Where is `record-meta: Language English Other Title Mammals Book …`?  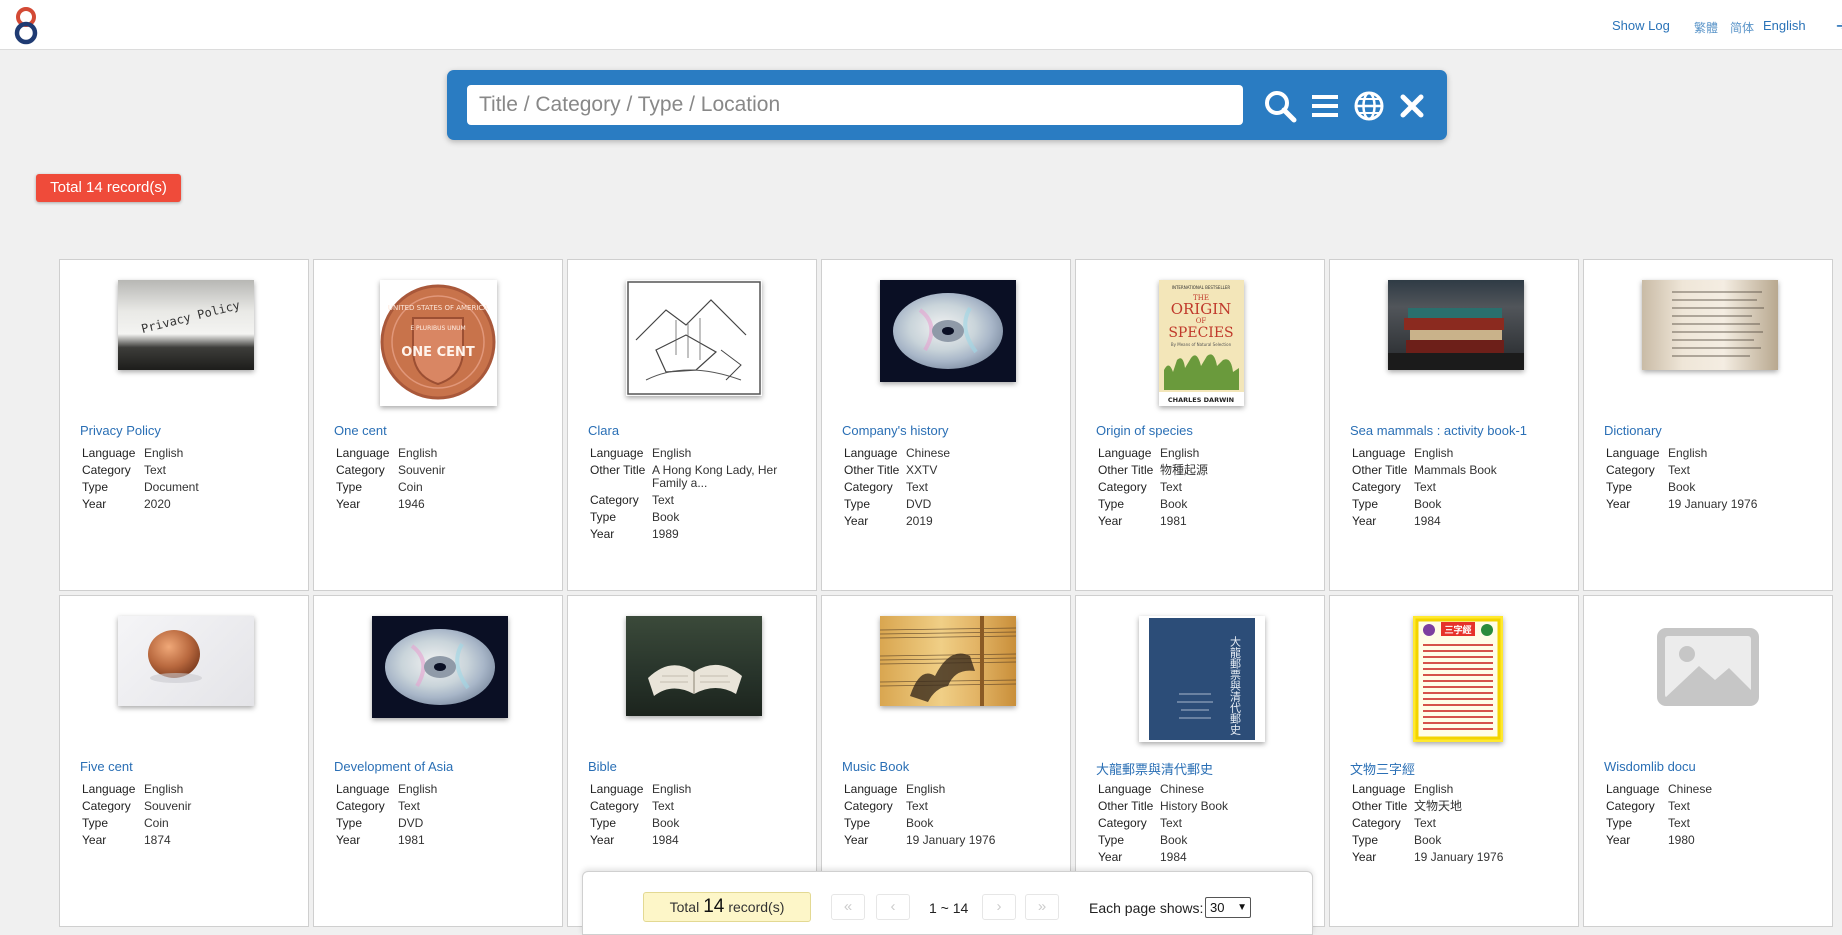
record-meta: Language English Other Title Mammals Book … is located at coordinates (1462, 487).